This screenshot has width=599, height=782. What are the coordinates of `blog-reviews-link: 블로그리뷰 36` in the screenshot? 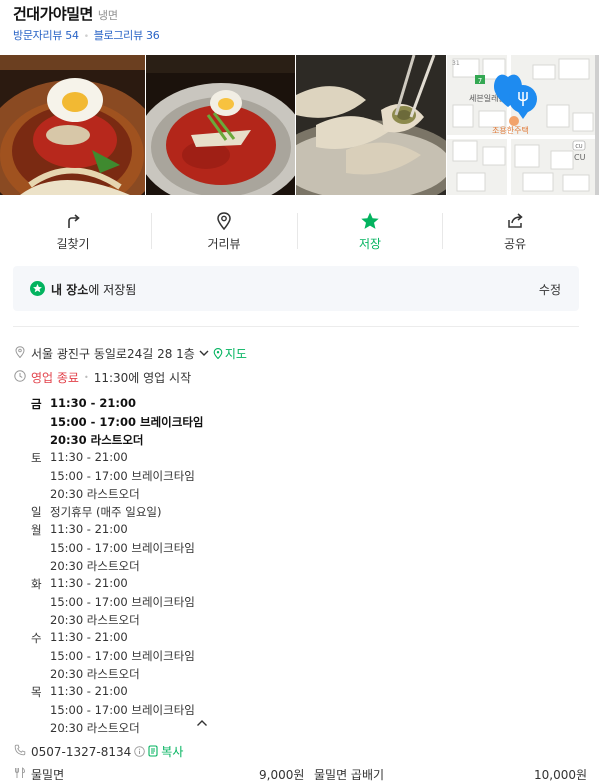 It's located at (127, 35).